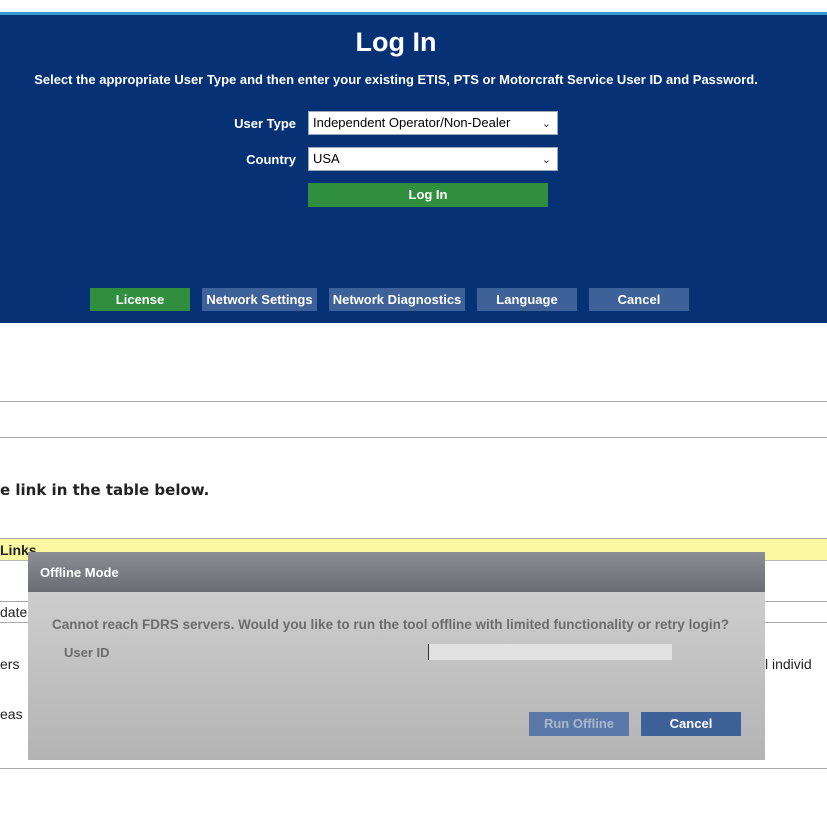 This screenshot has width=827, height=834. Describe the element at coordinates (428, 195) in the screenshot. I see `login-button: Log In` at that location.